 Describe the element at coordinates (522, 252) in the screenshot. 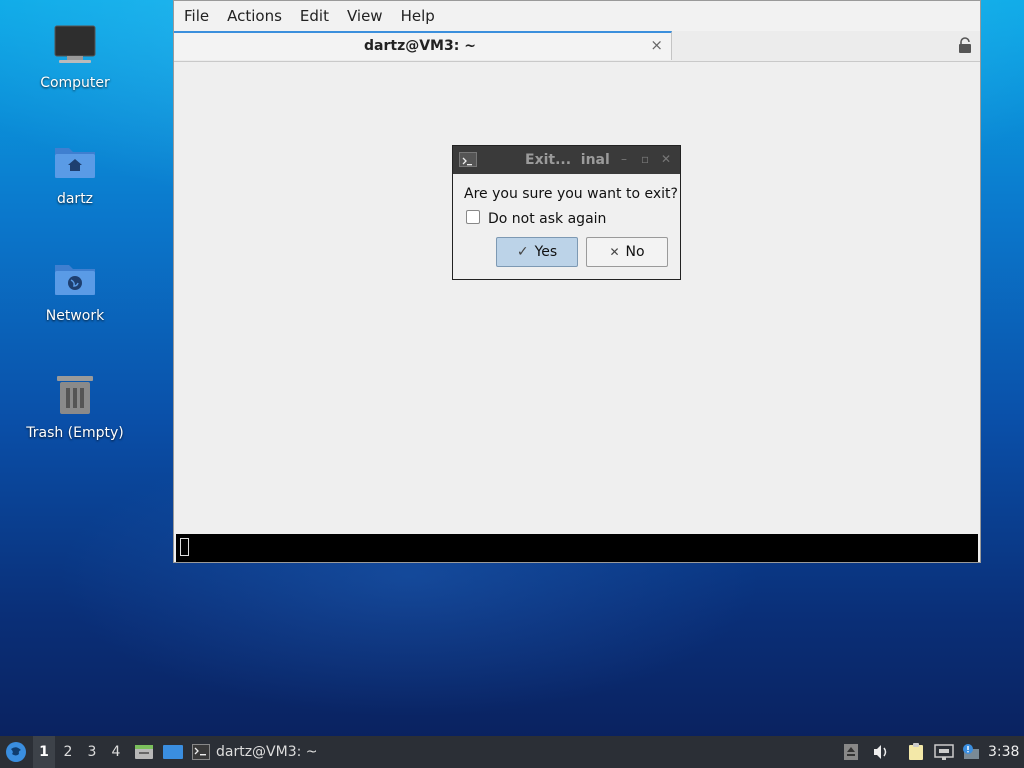

I see `check-icon: ✓` at that location.